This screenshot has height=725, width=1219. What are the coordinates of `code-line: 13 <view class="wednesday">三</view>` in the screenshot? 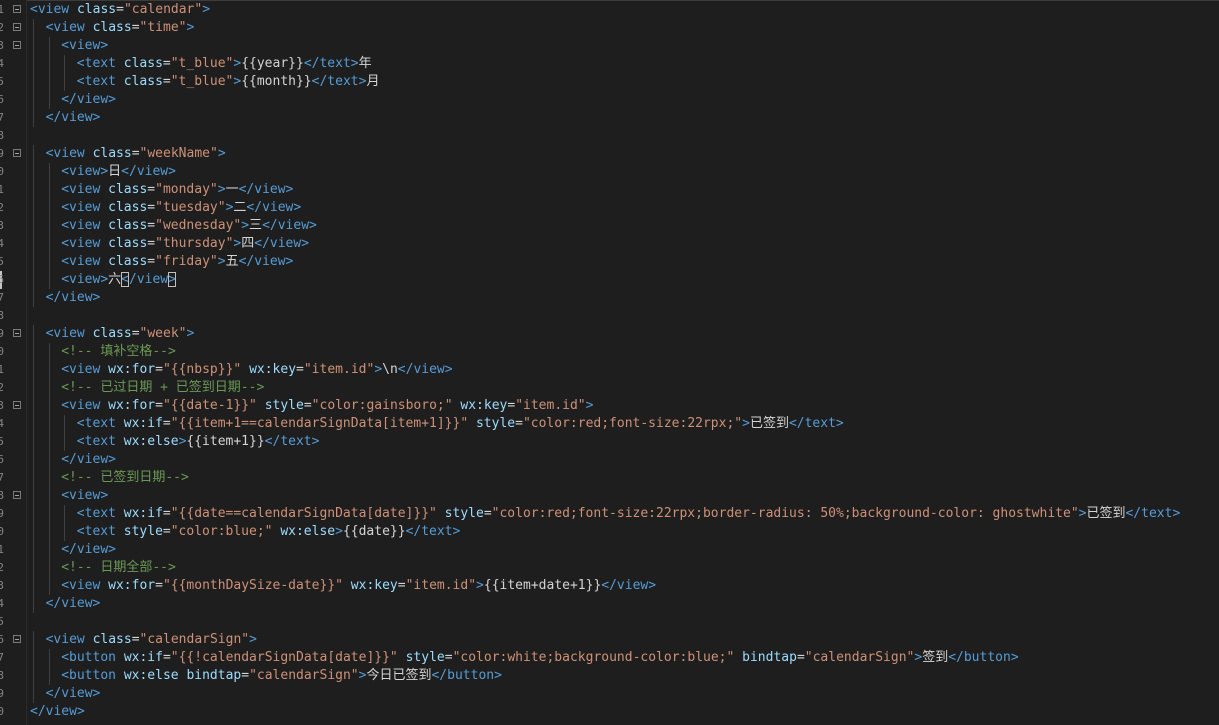 It's located at (609, 226).